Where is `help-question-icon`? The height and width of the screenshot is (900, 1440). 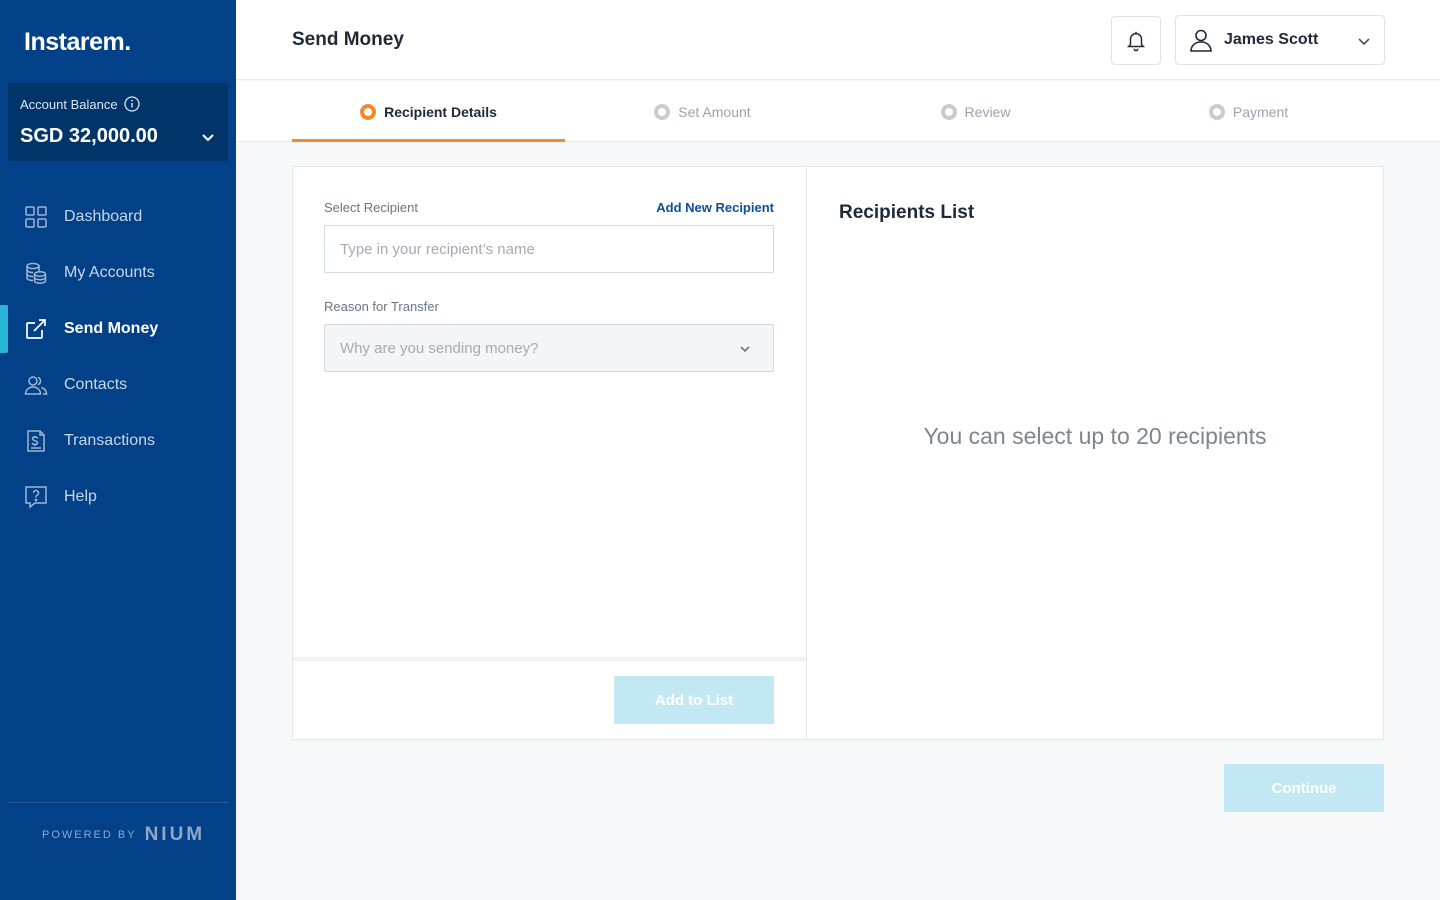
help-question-icon is located at coordinates (36, 497).